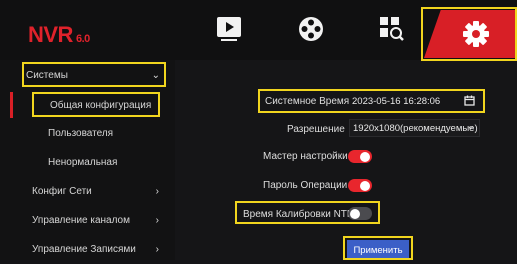 This screenshot has height=264, width=517. I want to click on sidebar-item-label: Ненормальная, so click(83, 162).